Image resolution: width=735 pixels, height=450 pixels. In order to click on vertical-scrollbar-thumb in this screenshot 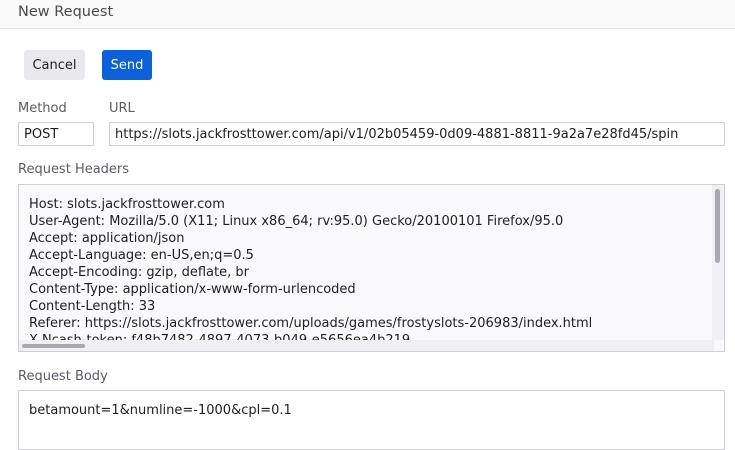, I will do `click(717, 226)`.